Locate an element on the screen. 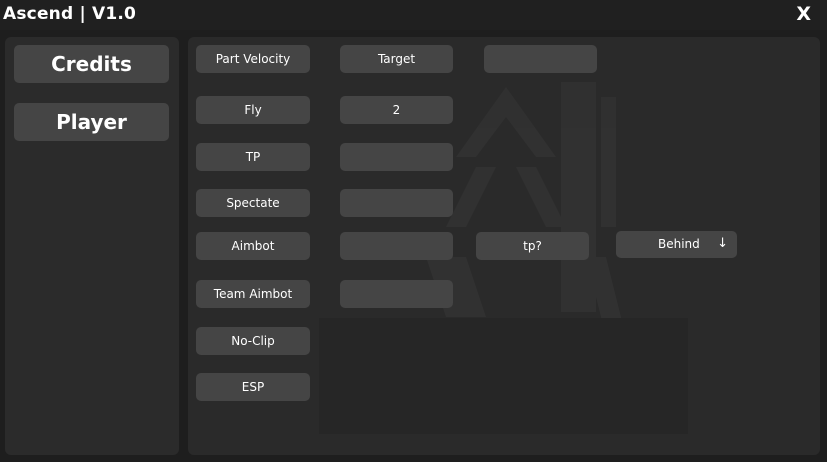  tp-button: TP is located at coordinates (253, 157).